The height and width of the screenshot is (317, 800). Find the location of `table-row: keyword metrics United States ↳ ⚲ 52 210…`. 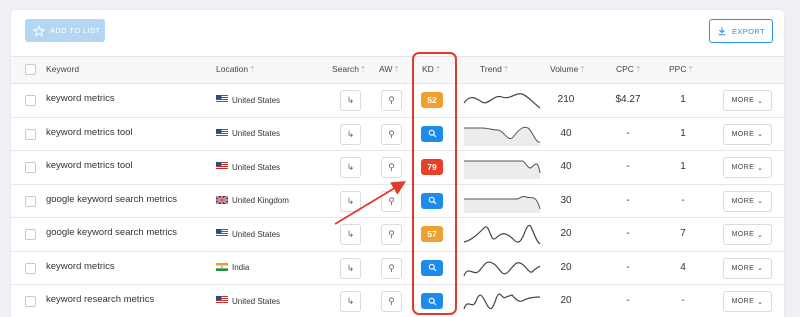

table-row: keyword metrics United States ↳ ⚲ 52 210… is located at coordinates (397, 100).